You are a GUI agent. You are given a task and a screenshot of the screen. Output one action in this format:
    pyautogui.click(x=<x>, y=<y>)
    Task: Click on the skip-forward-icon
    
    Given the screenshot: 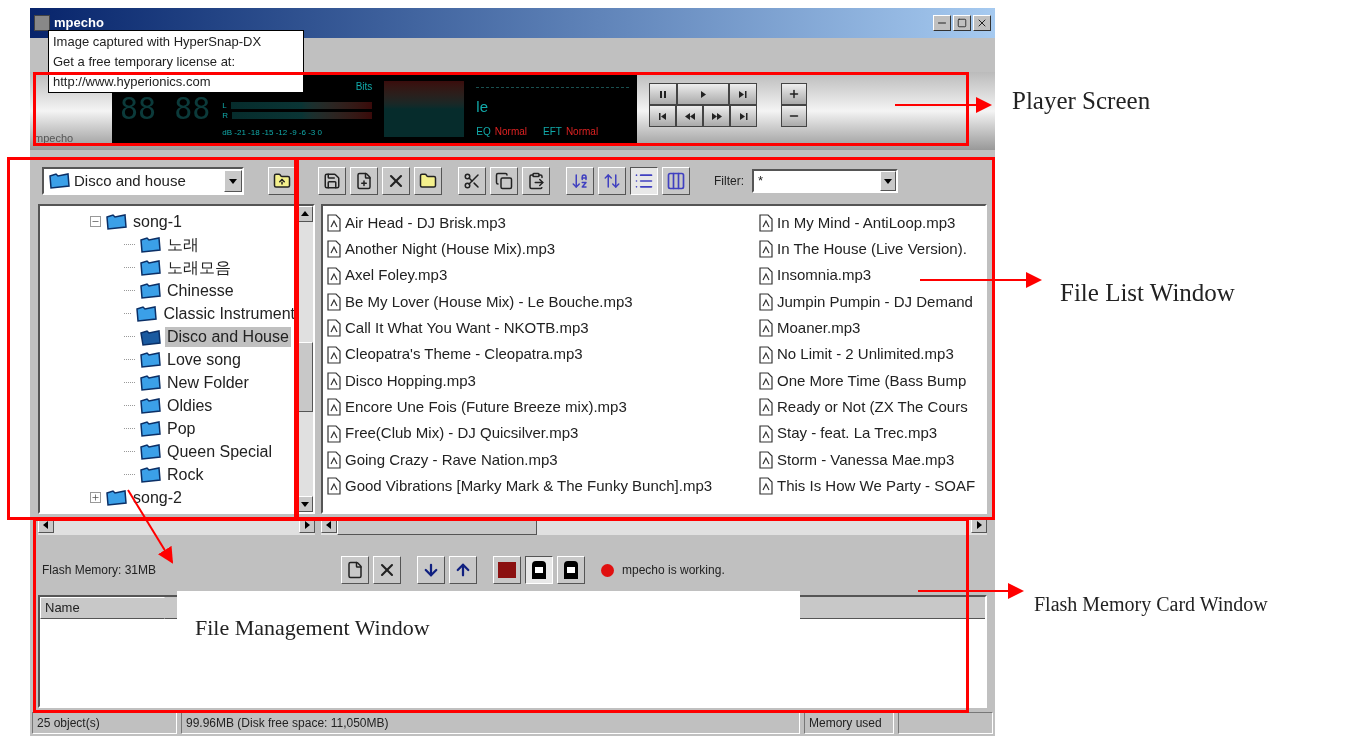 What is the action you would take?
    pyautogui.click(x=743, y=94)
    